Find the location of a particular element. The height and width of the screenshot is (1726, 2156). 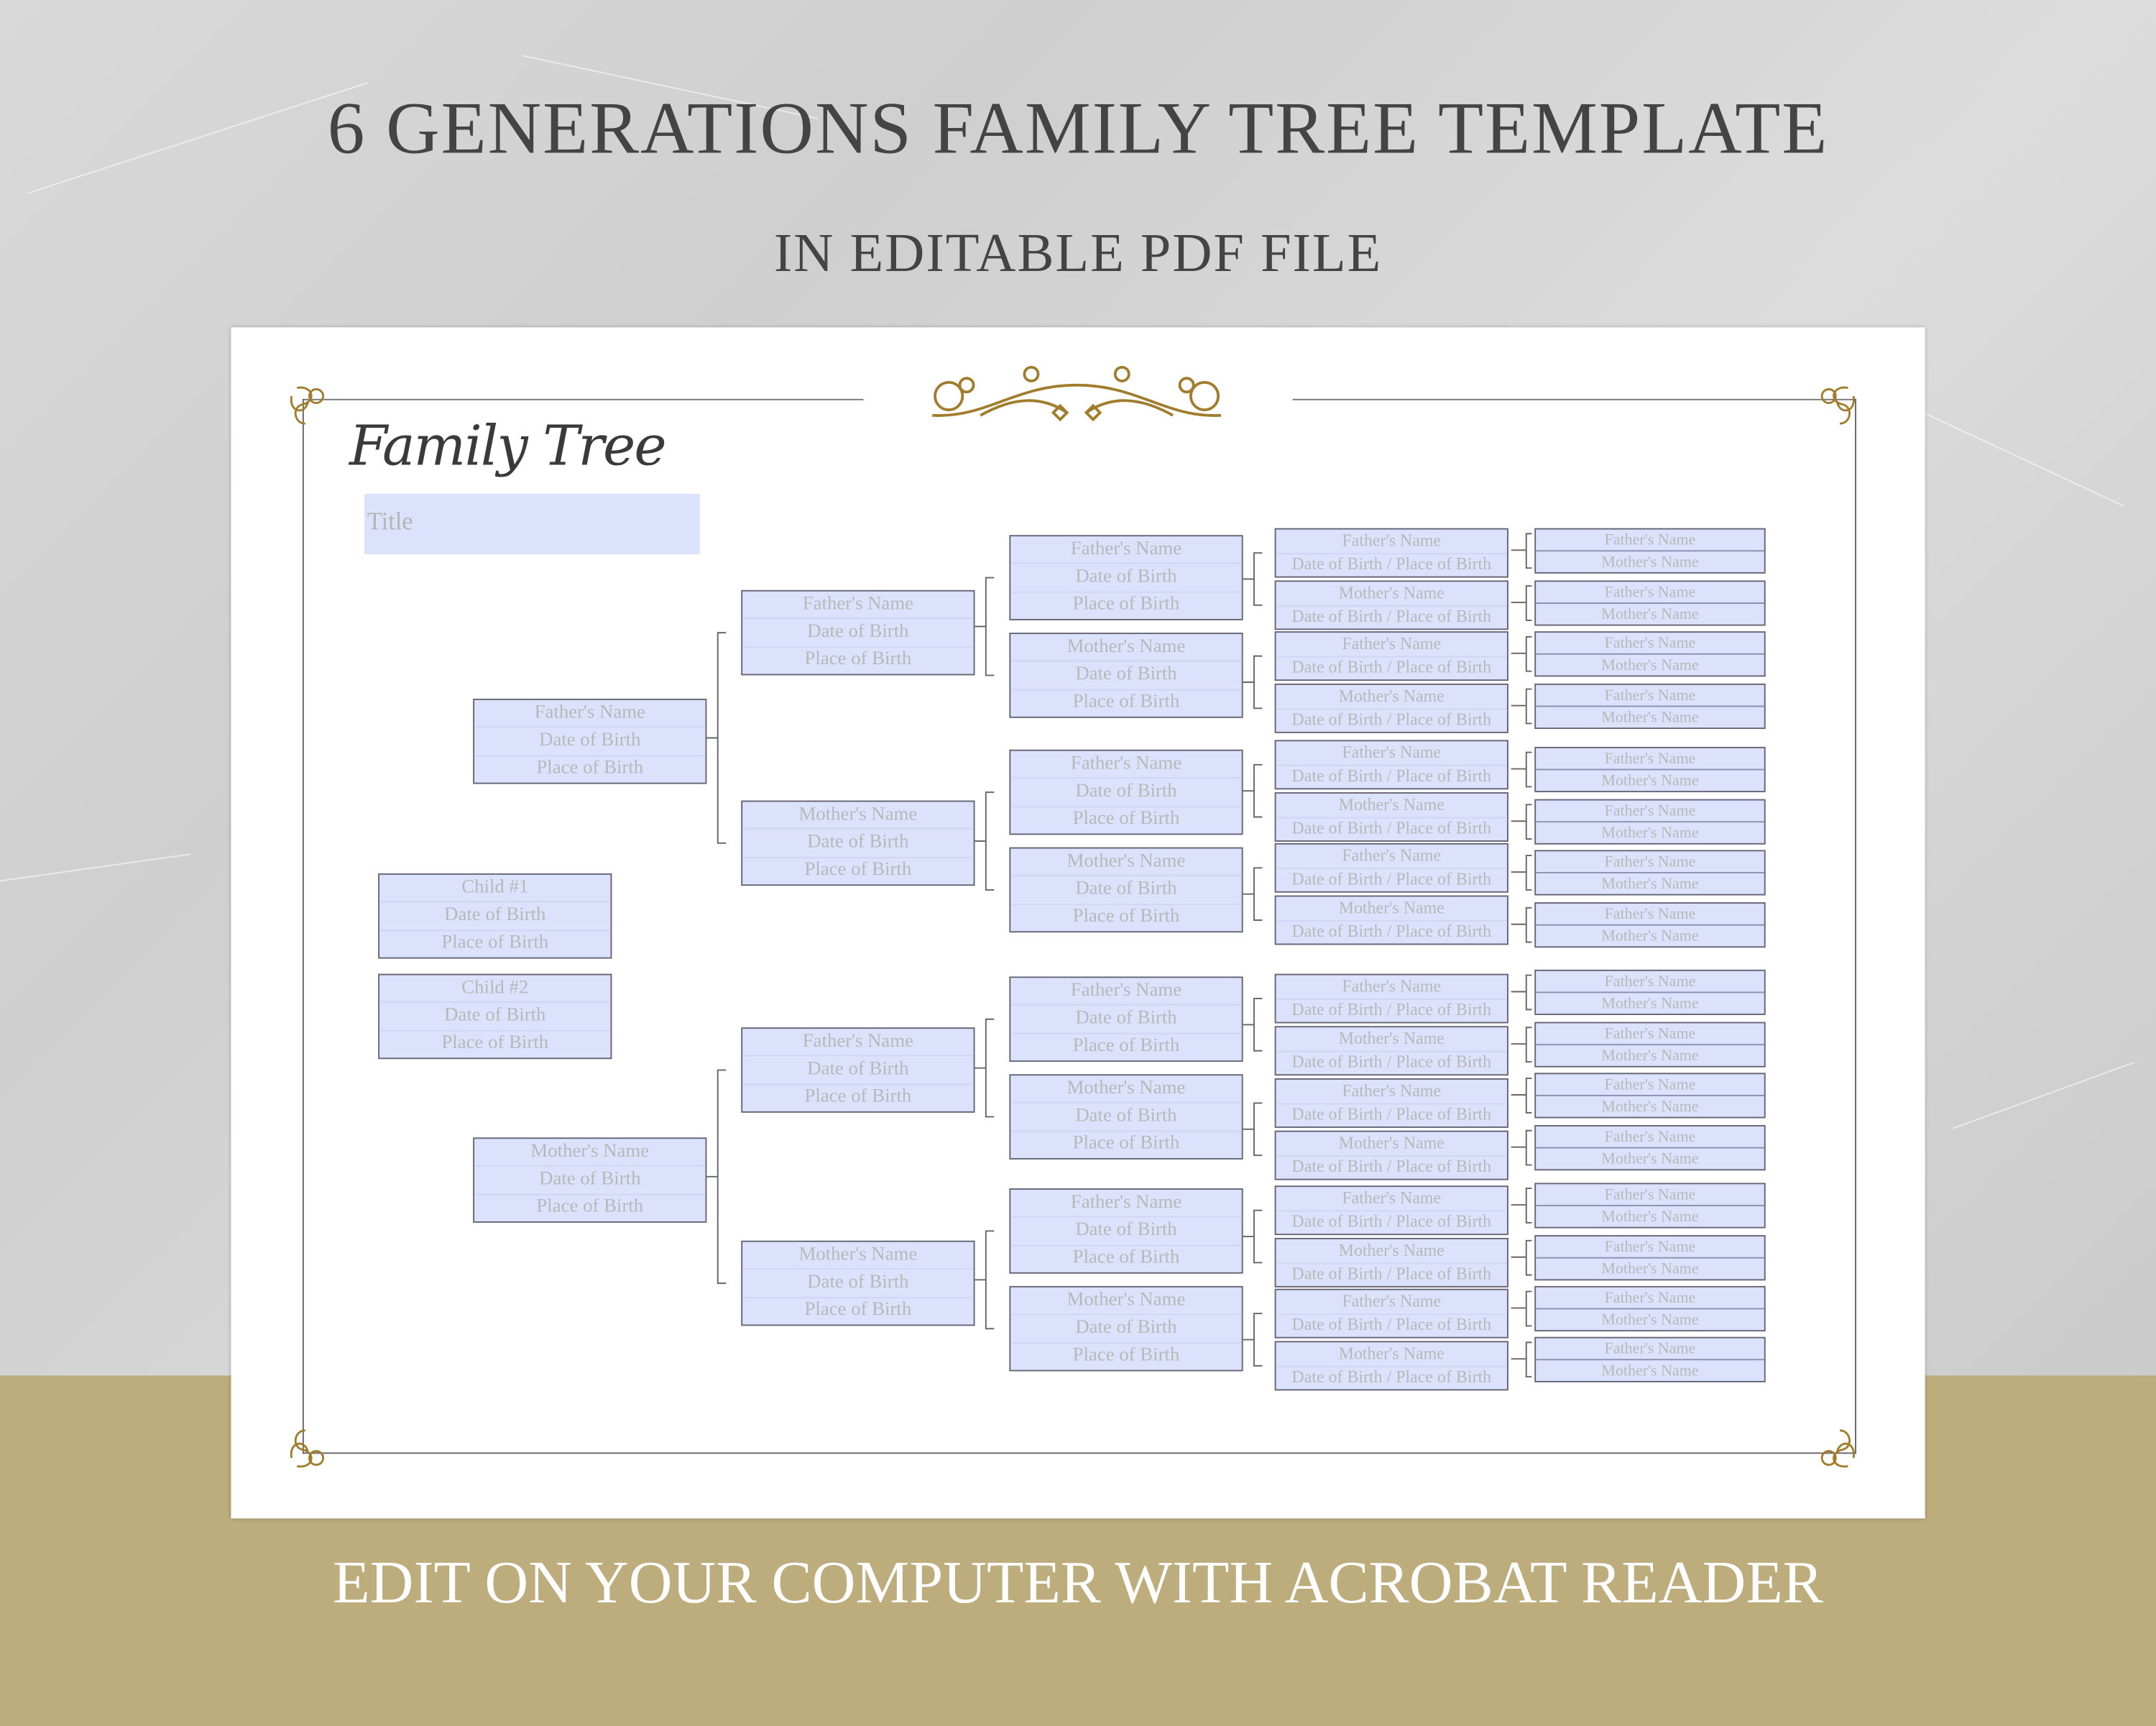

title-input: Title is located at coordinates (532, 524).